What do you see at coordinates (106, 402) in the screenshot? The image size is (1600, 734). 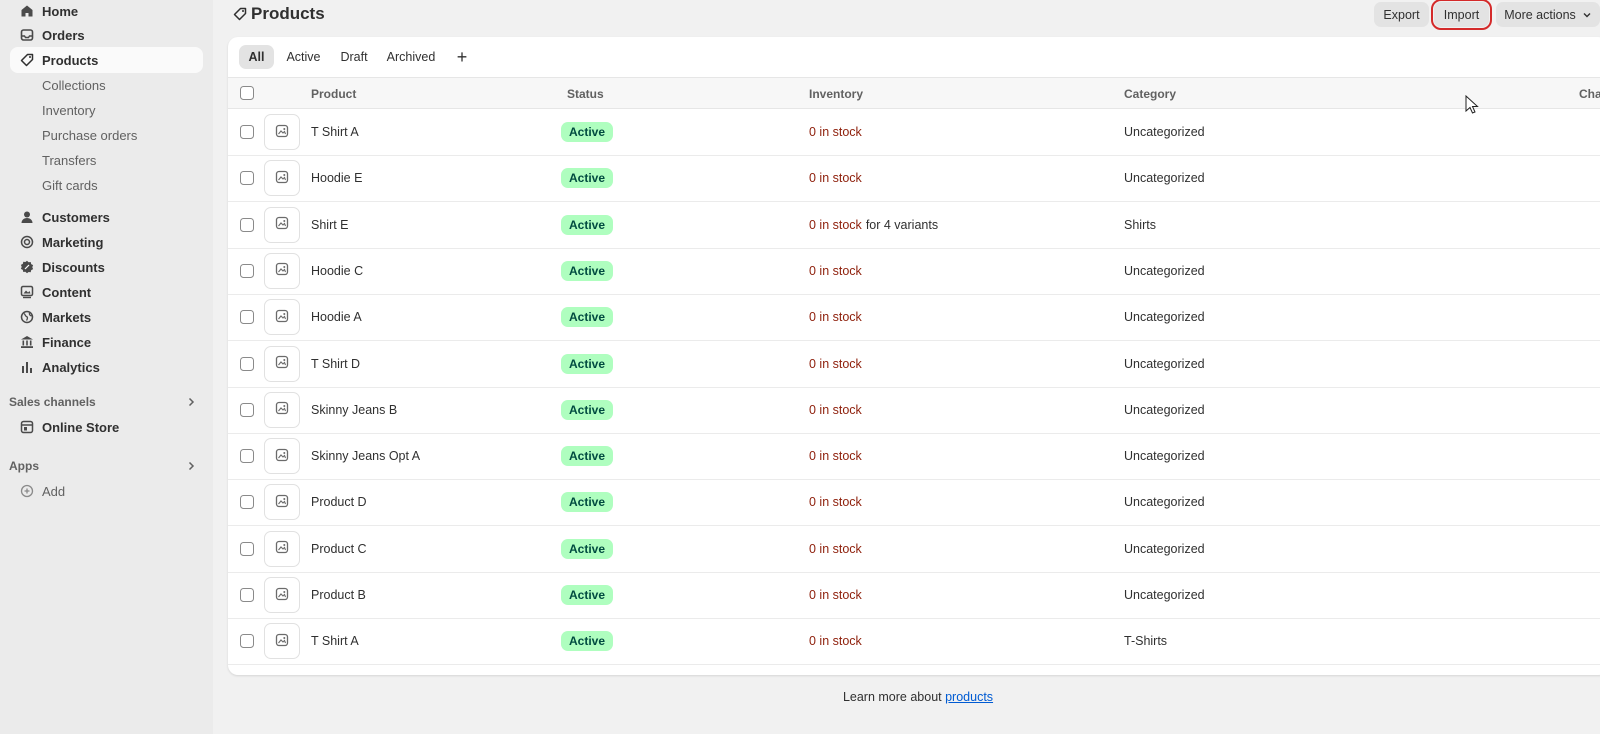 I see `sales-channels-header: Sales channels` at bounding box center [106, 402].